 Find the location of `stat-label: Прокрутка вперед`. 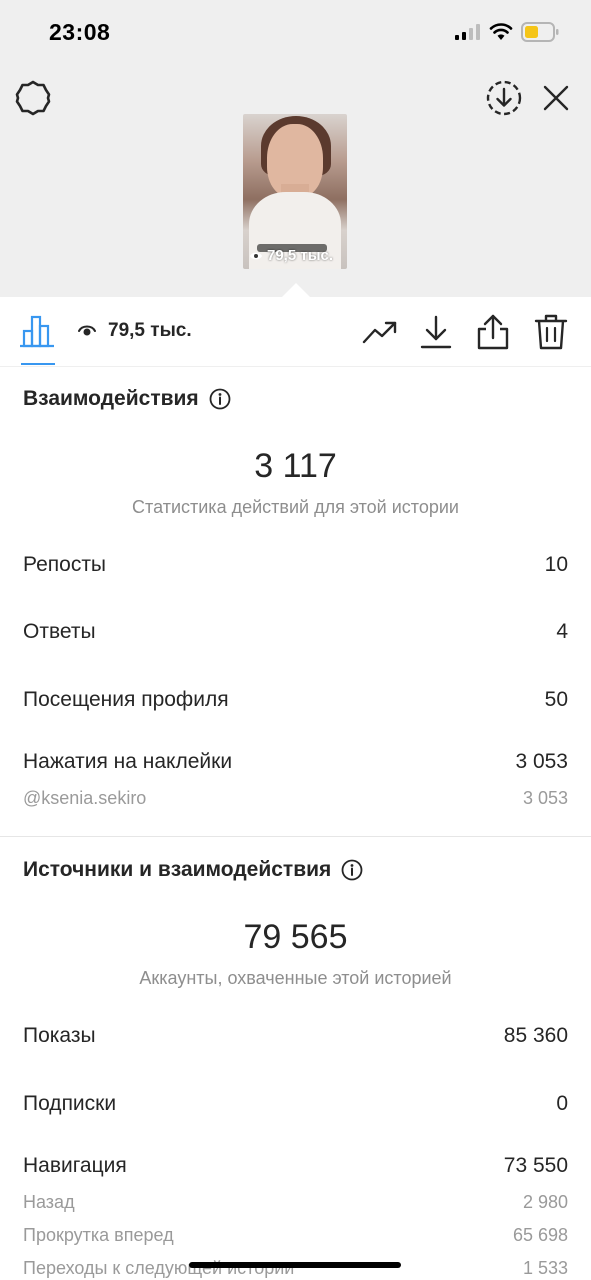

stat-label: Прокрутка вперед is located at coordinates (98, 1235).